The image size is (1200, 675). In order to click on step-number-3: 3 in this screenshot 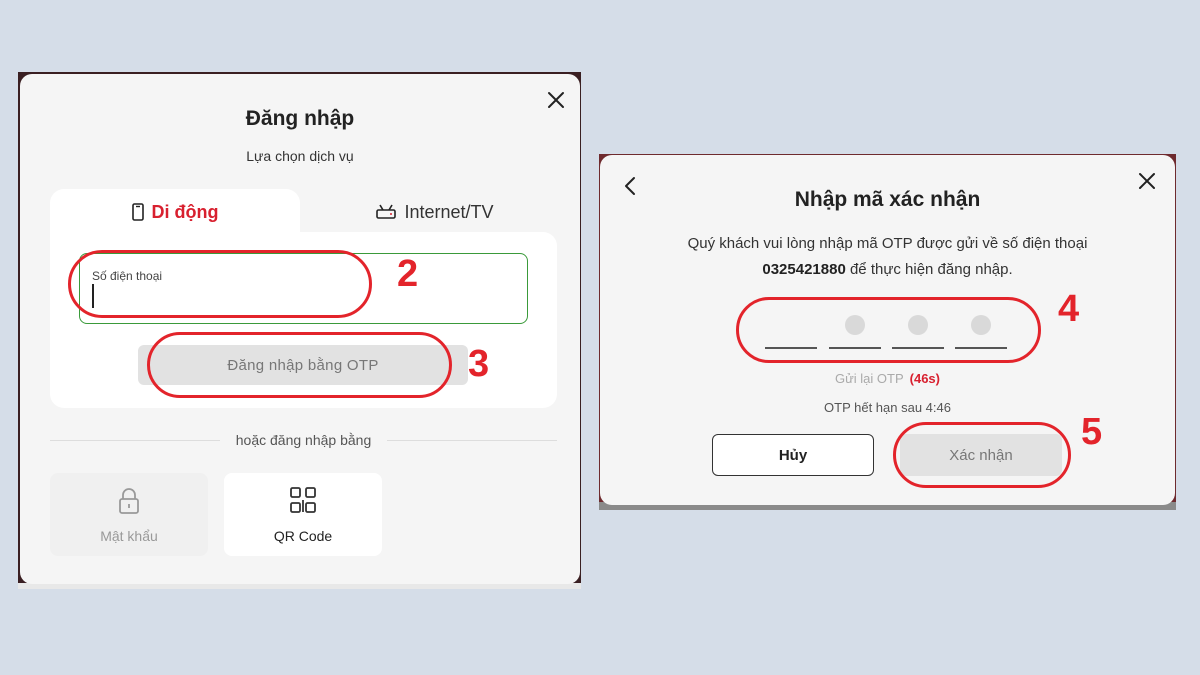, I will do `click(479, 364)`.